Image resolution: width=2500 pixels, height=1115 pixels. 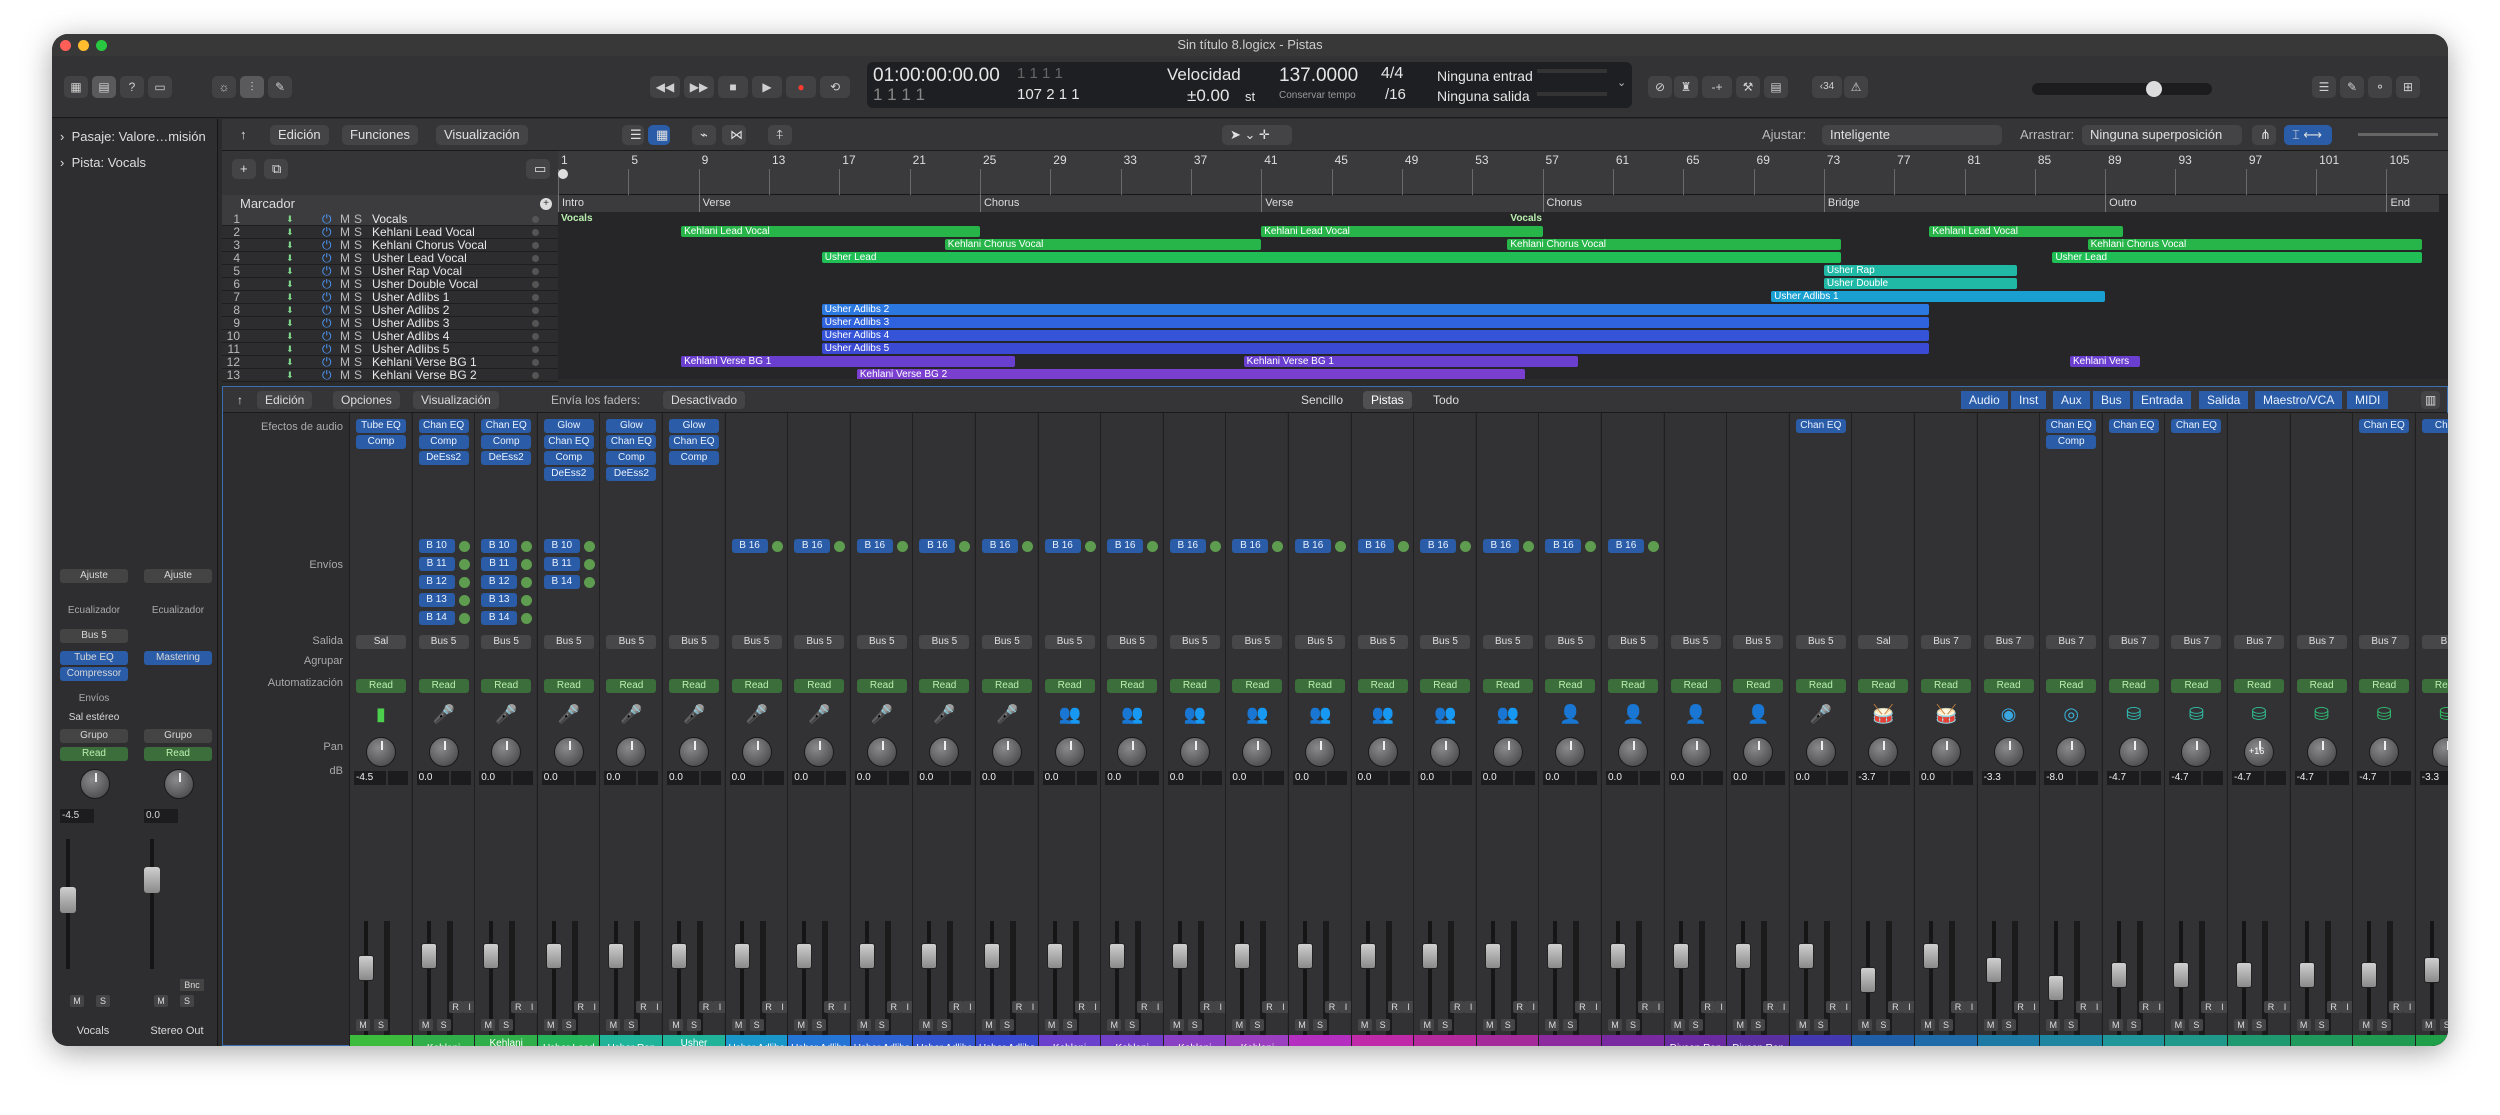 I want to click on record-enable-button, so click(x=535, y=310).